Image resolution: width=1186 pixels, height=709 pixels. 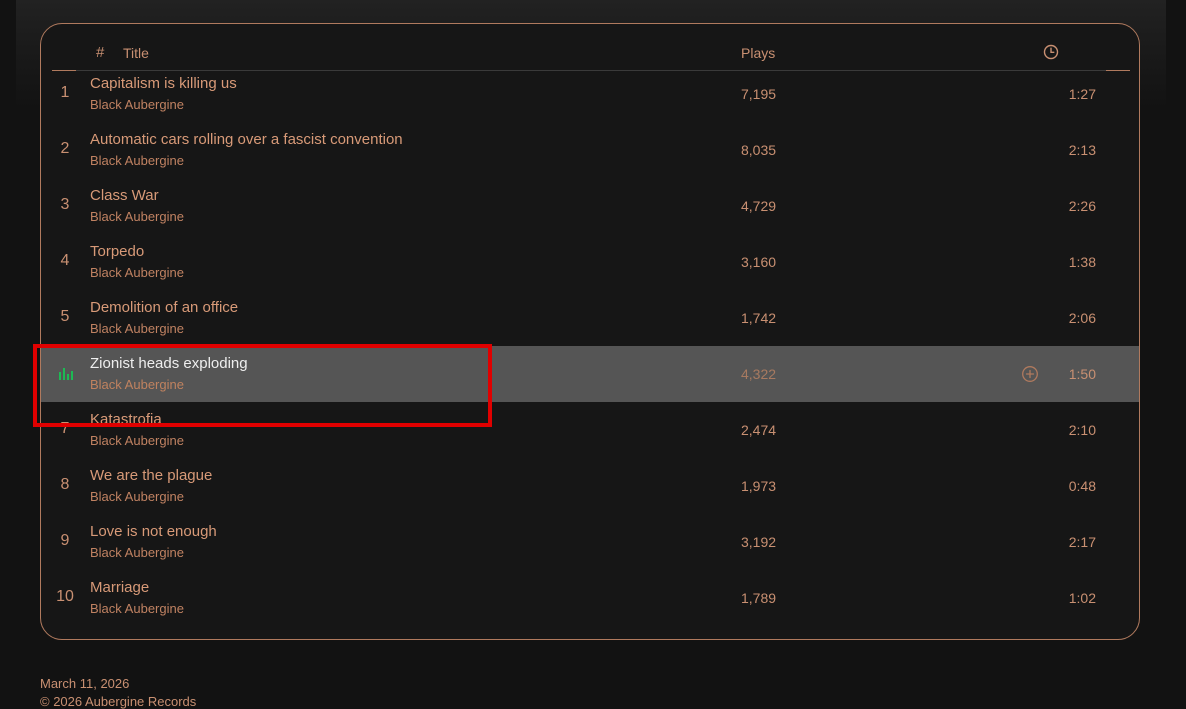 I want to click on tracklist-header: # Title Plays, so click(x=590, y=48).